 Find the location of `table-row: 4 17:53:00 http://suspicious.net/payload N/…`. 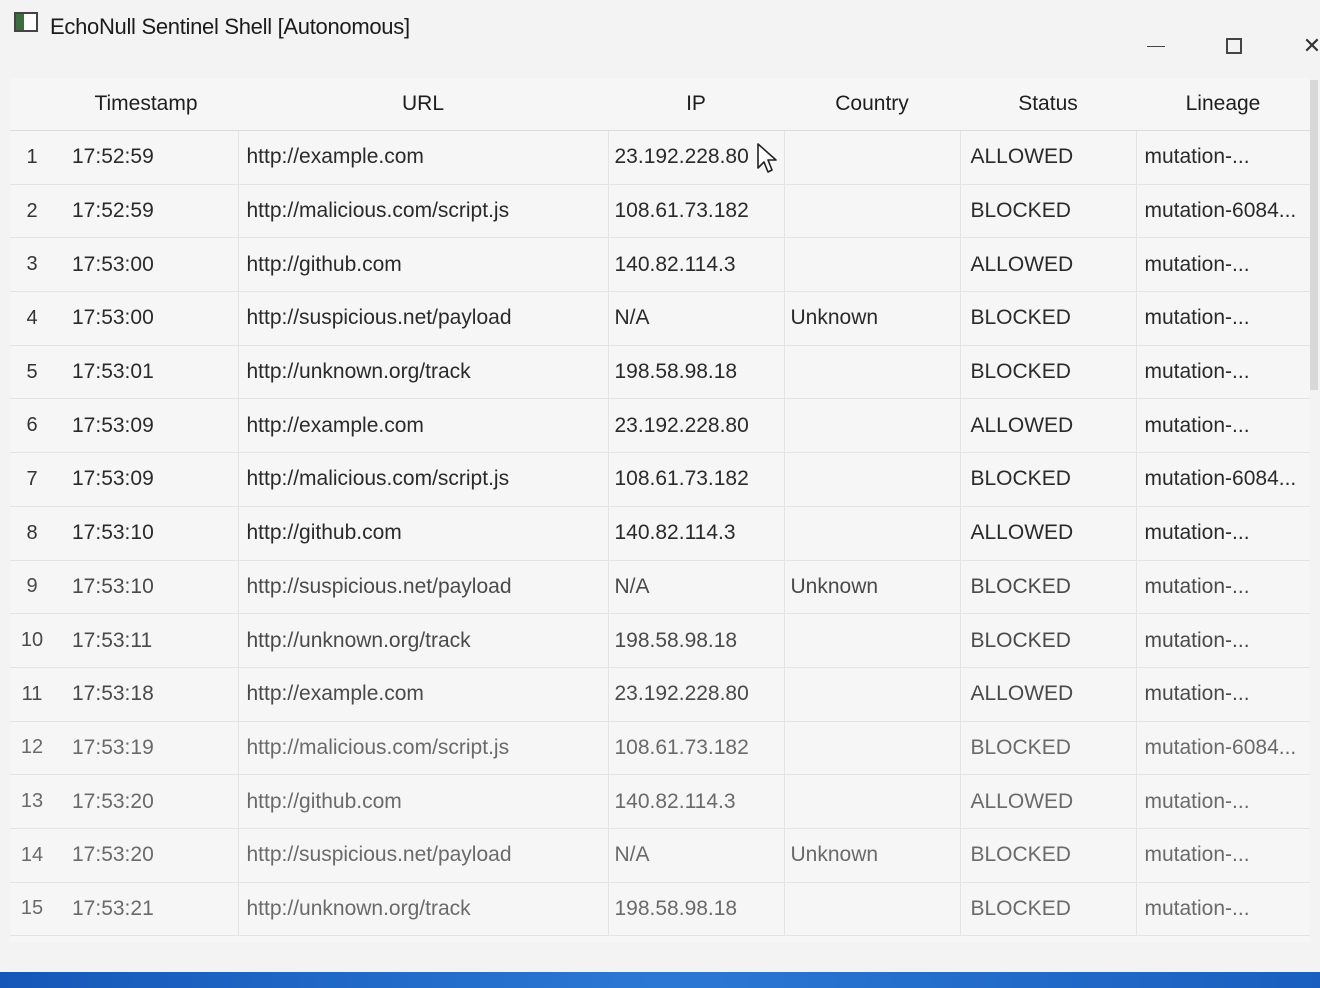

table-row: 4 17:53:00 http://suspicious.net/payload N/… is located at coordinates (660, 318).